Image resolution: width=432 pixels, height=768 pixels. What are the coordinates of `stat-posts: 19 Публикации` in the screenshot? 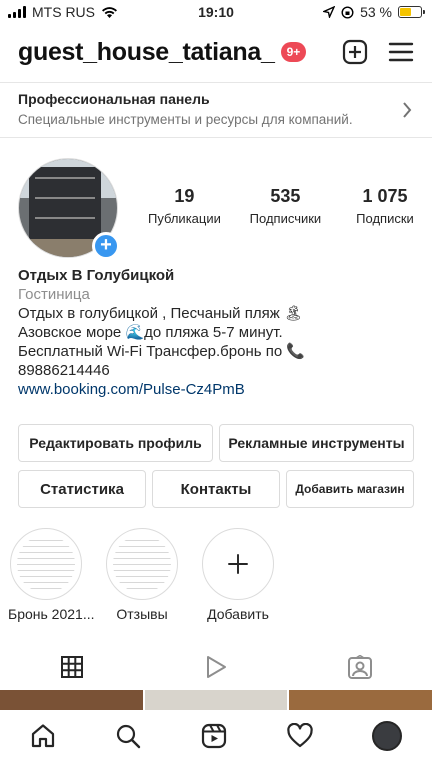 It's located at (184, 206).